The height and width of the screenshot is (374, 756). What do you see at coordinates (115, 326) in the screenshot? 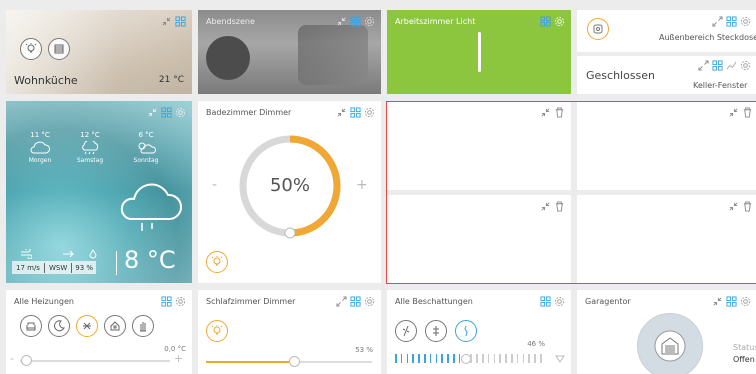
I see `away-mode-button` at bounding box center [115, 326].